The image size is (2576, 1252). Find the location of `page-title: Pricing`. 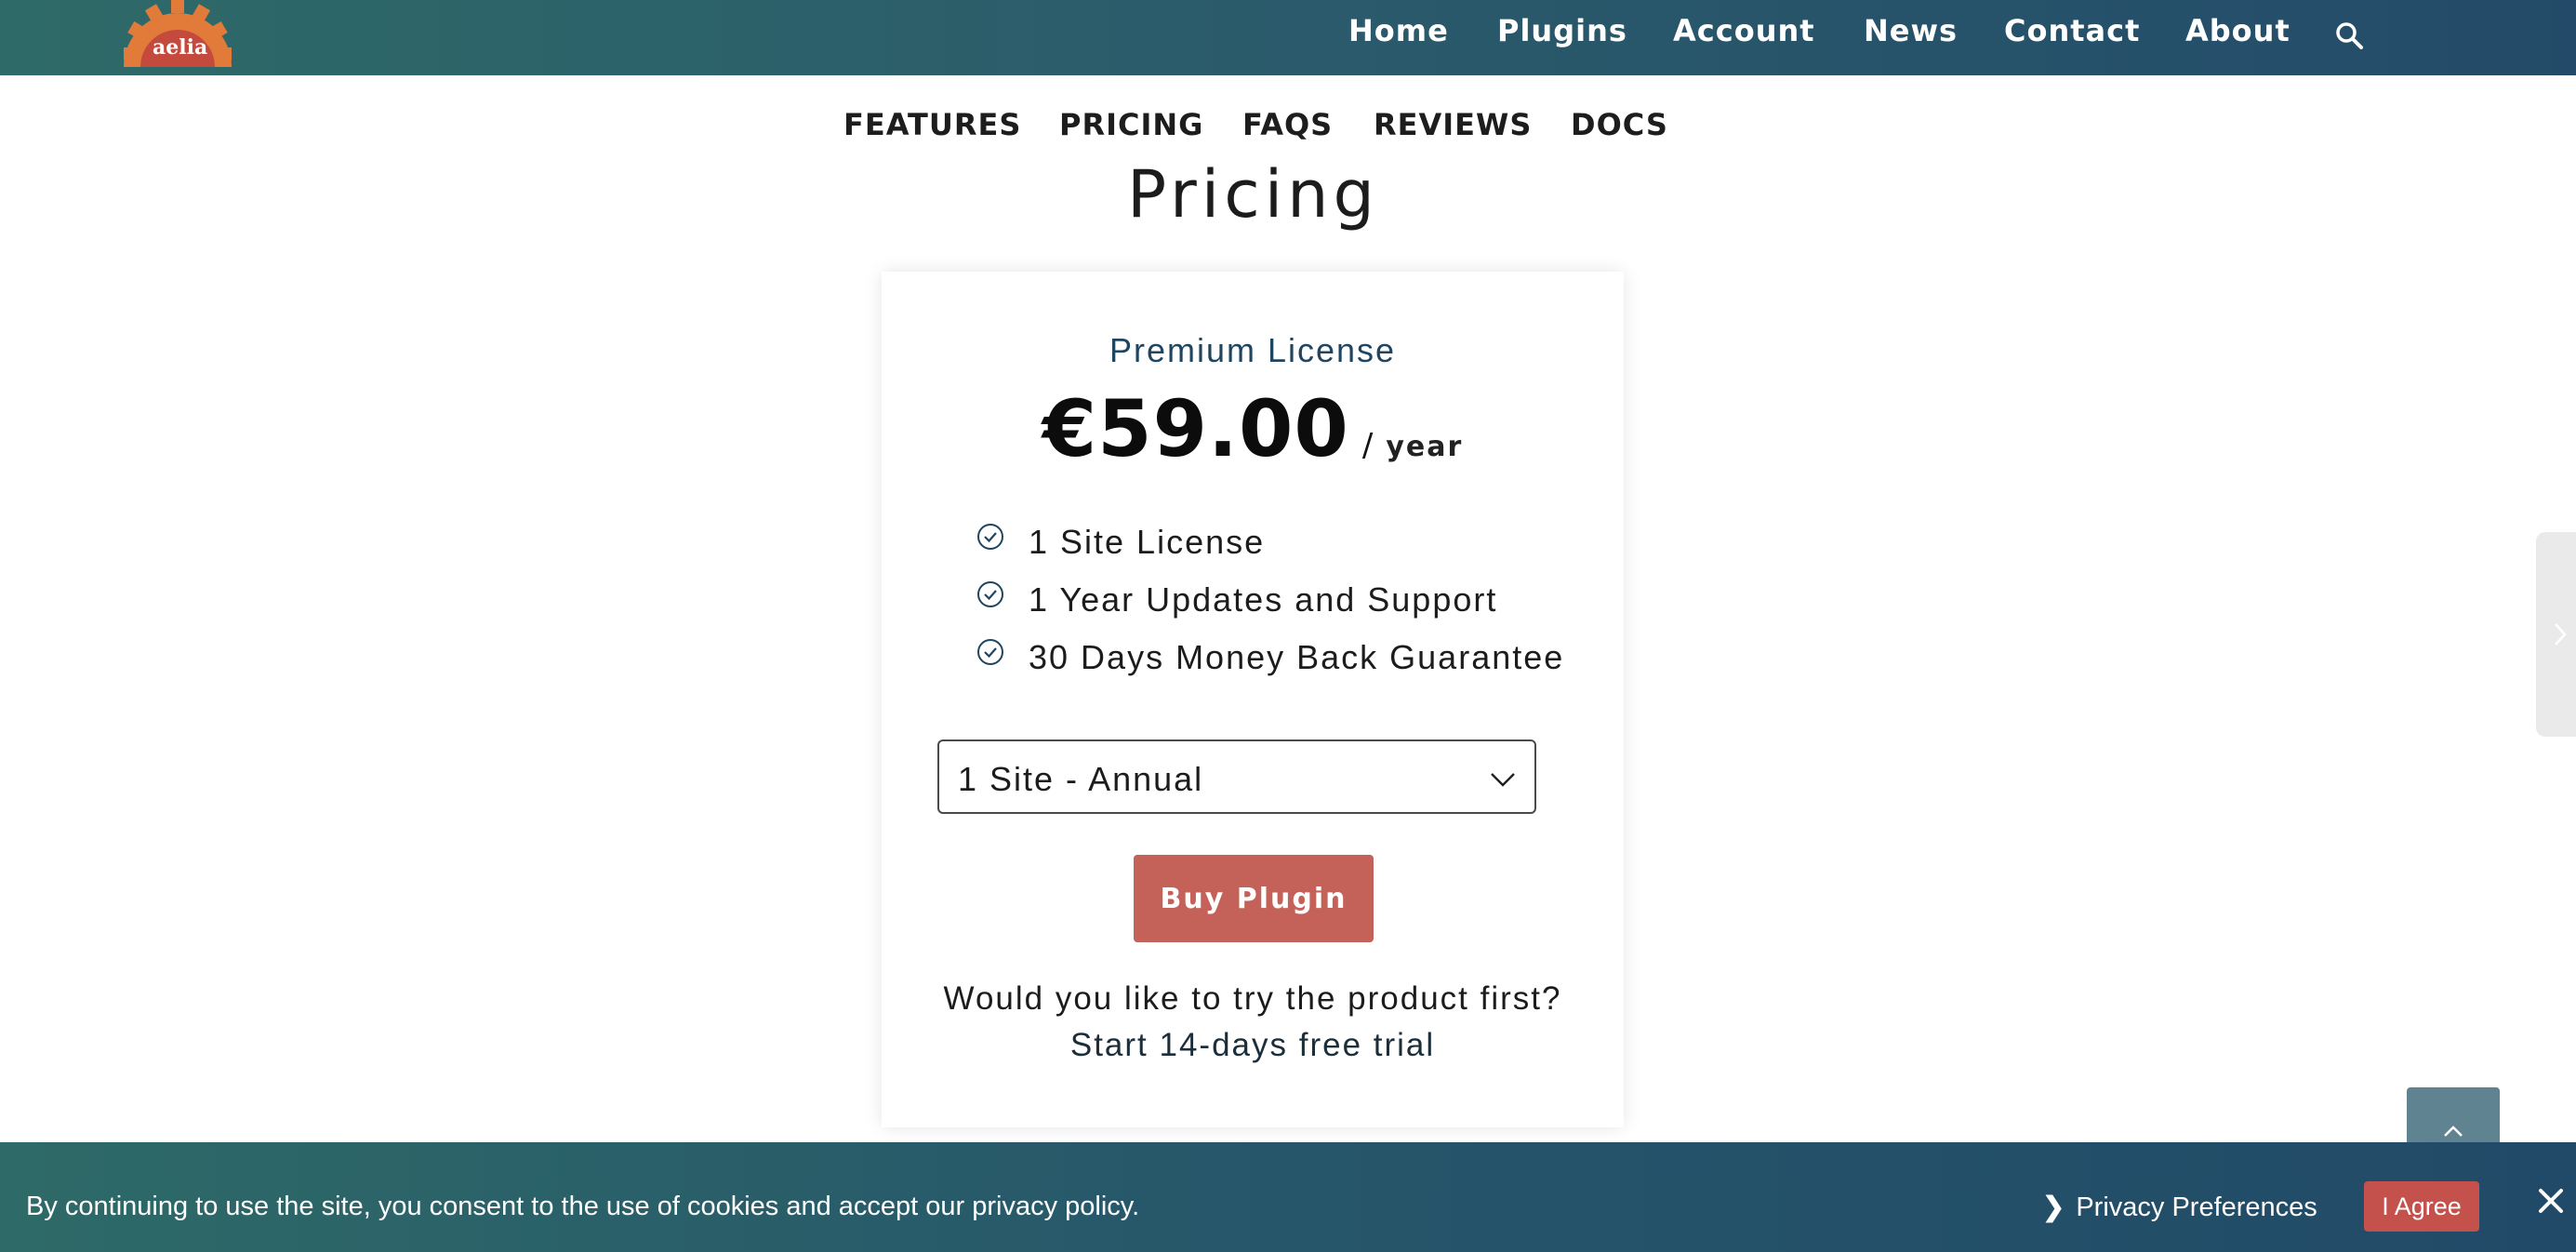

page-title: Pricing is located at coordinates (1253, 194).